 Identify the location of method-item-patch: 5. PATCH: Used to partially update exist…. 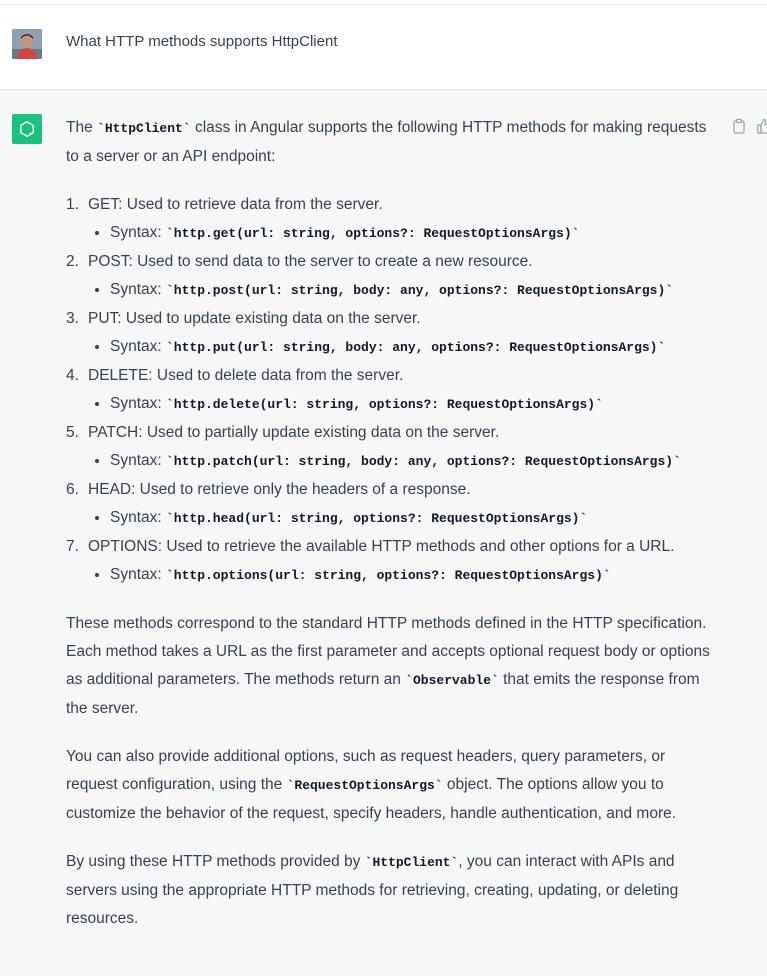
(391, 447).